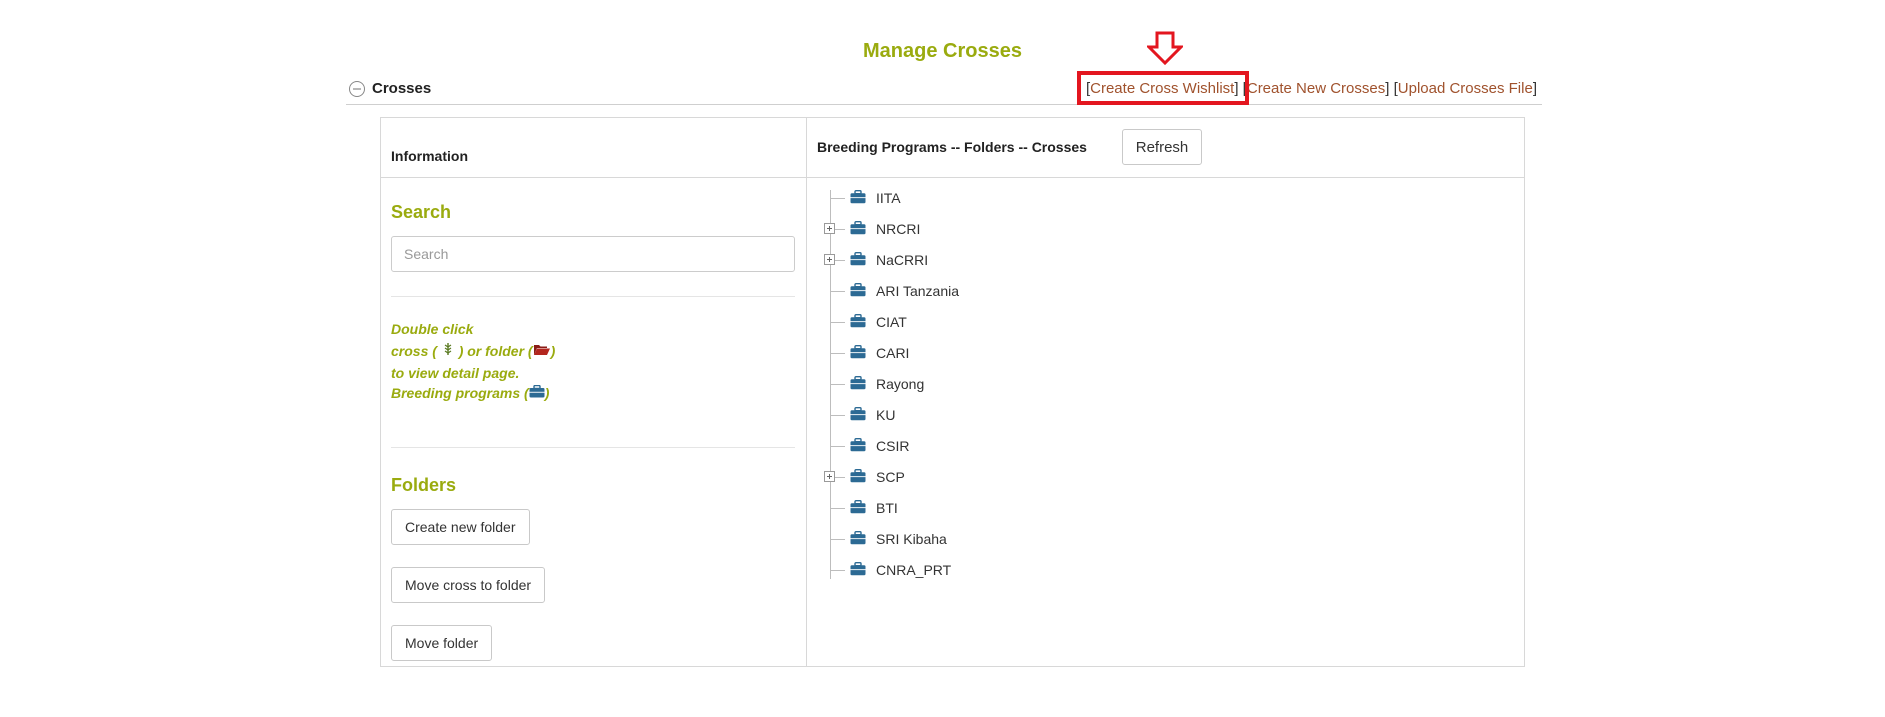 Image resolution: width=1885 pixels, height=717 pixels. I want to click on tree-node: NaCRRI, so click(1007, 260).